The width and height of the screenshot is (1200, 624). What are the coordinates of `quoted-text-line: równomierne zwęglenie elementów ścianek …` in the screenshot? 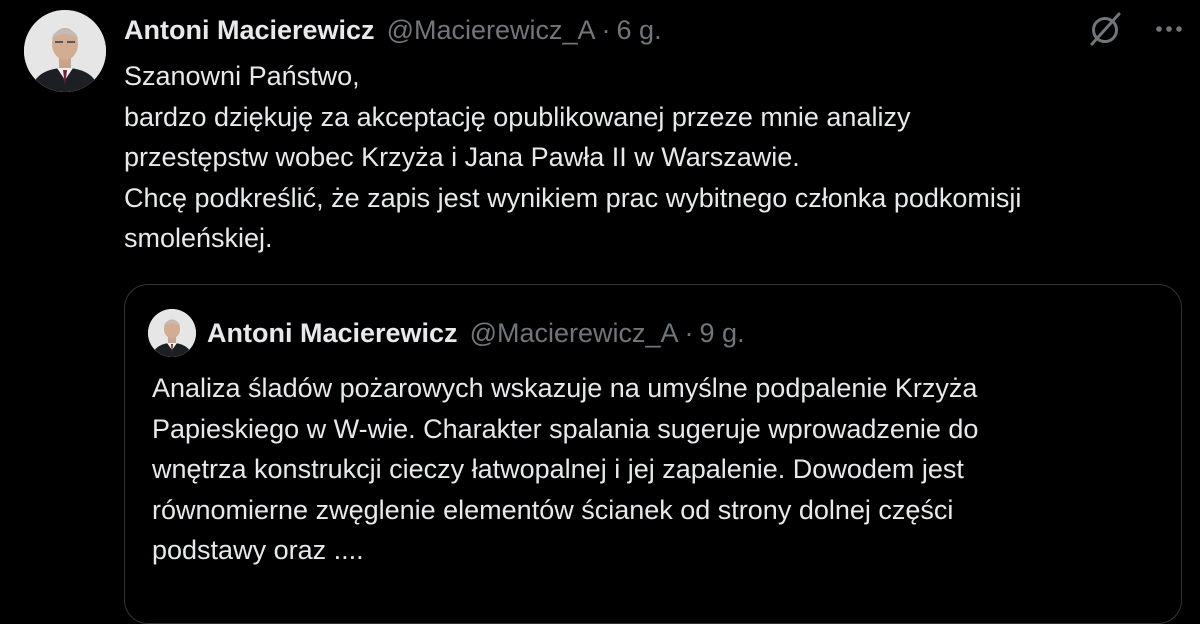 It's located at (553, 509).